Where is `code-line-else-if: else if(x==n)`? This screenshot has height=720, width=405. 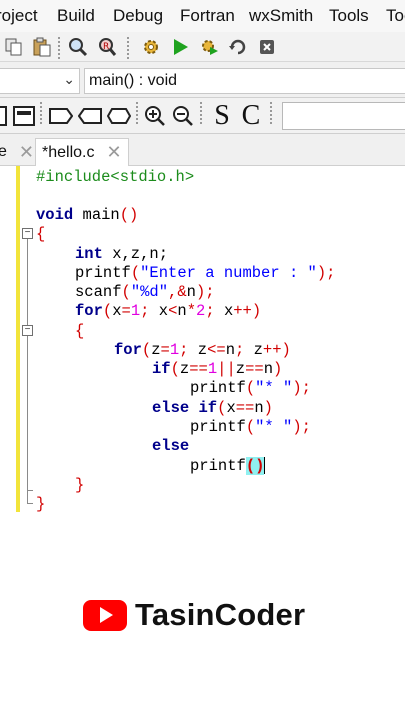 code-line-else-if: else if(x==n) is located at coordinates (212, 408).